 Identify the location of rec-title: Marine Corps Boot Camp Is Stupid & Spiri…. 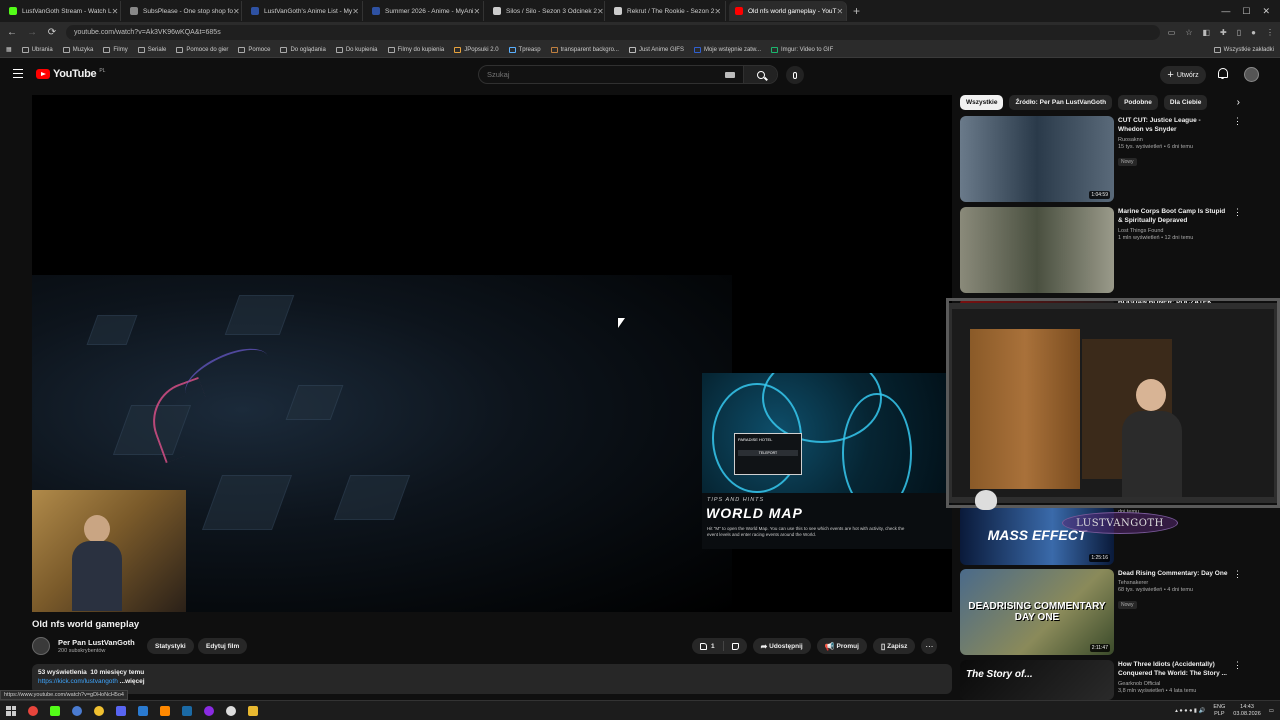
(1173, 216).